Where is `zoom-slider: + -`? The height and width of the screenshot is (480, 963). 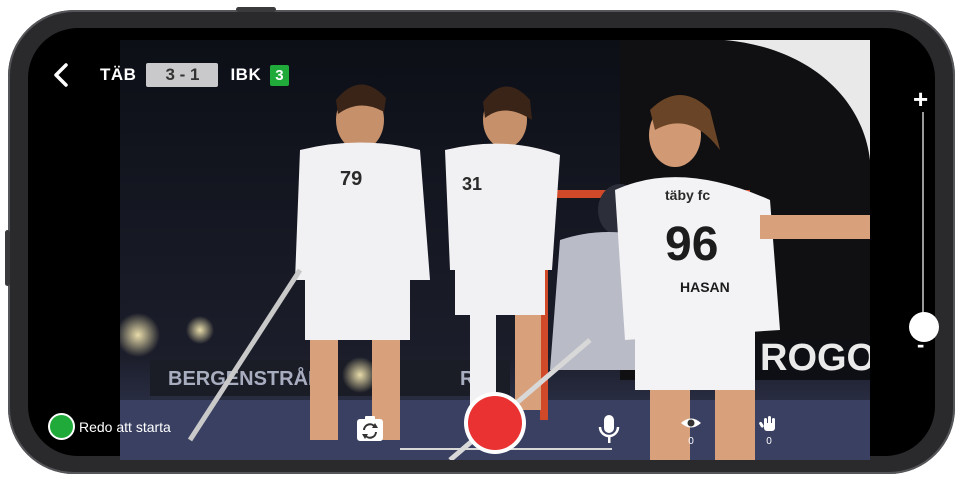
zoom-slider: + - is located at coordinates (923, 223).